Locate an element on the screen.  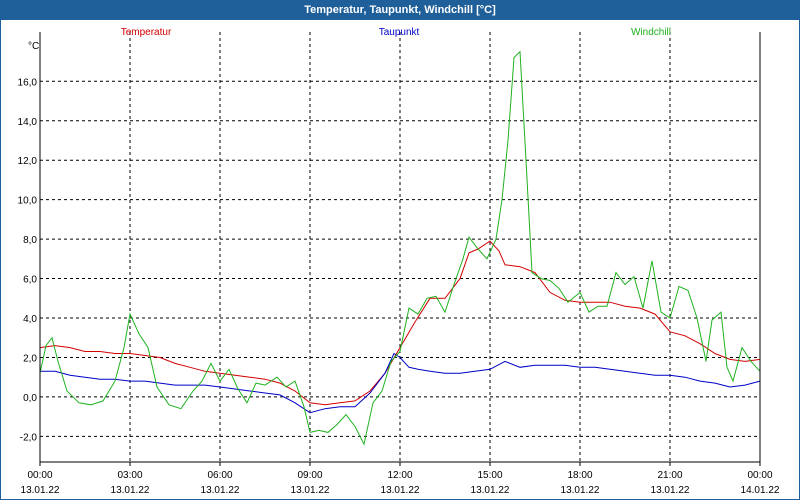
y-tick-label: 14,0 is located at coordinates (28, 122).